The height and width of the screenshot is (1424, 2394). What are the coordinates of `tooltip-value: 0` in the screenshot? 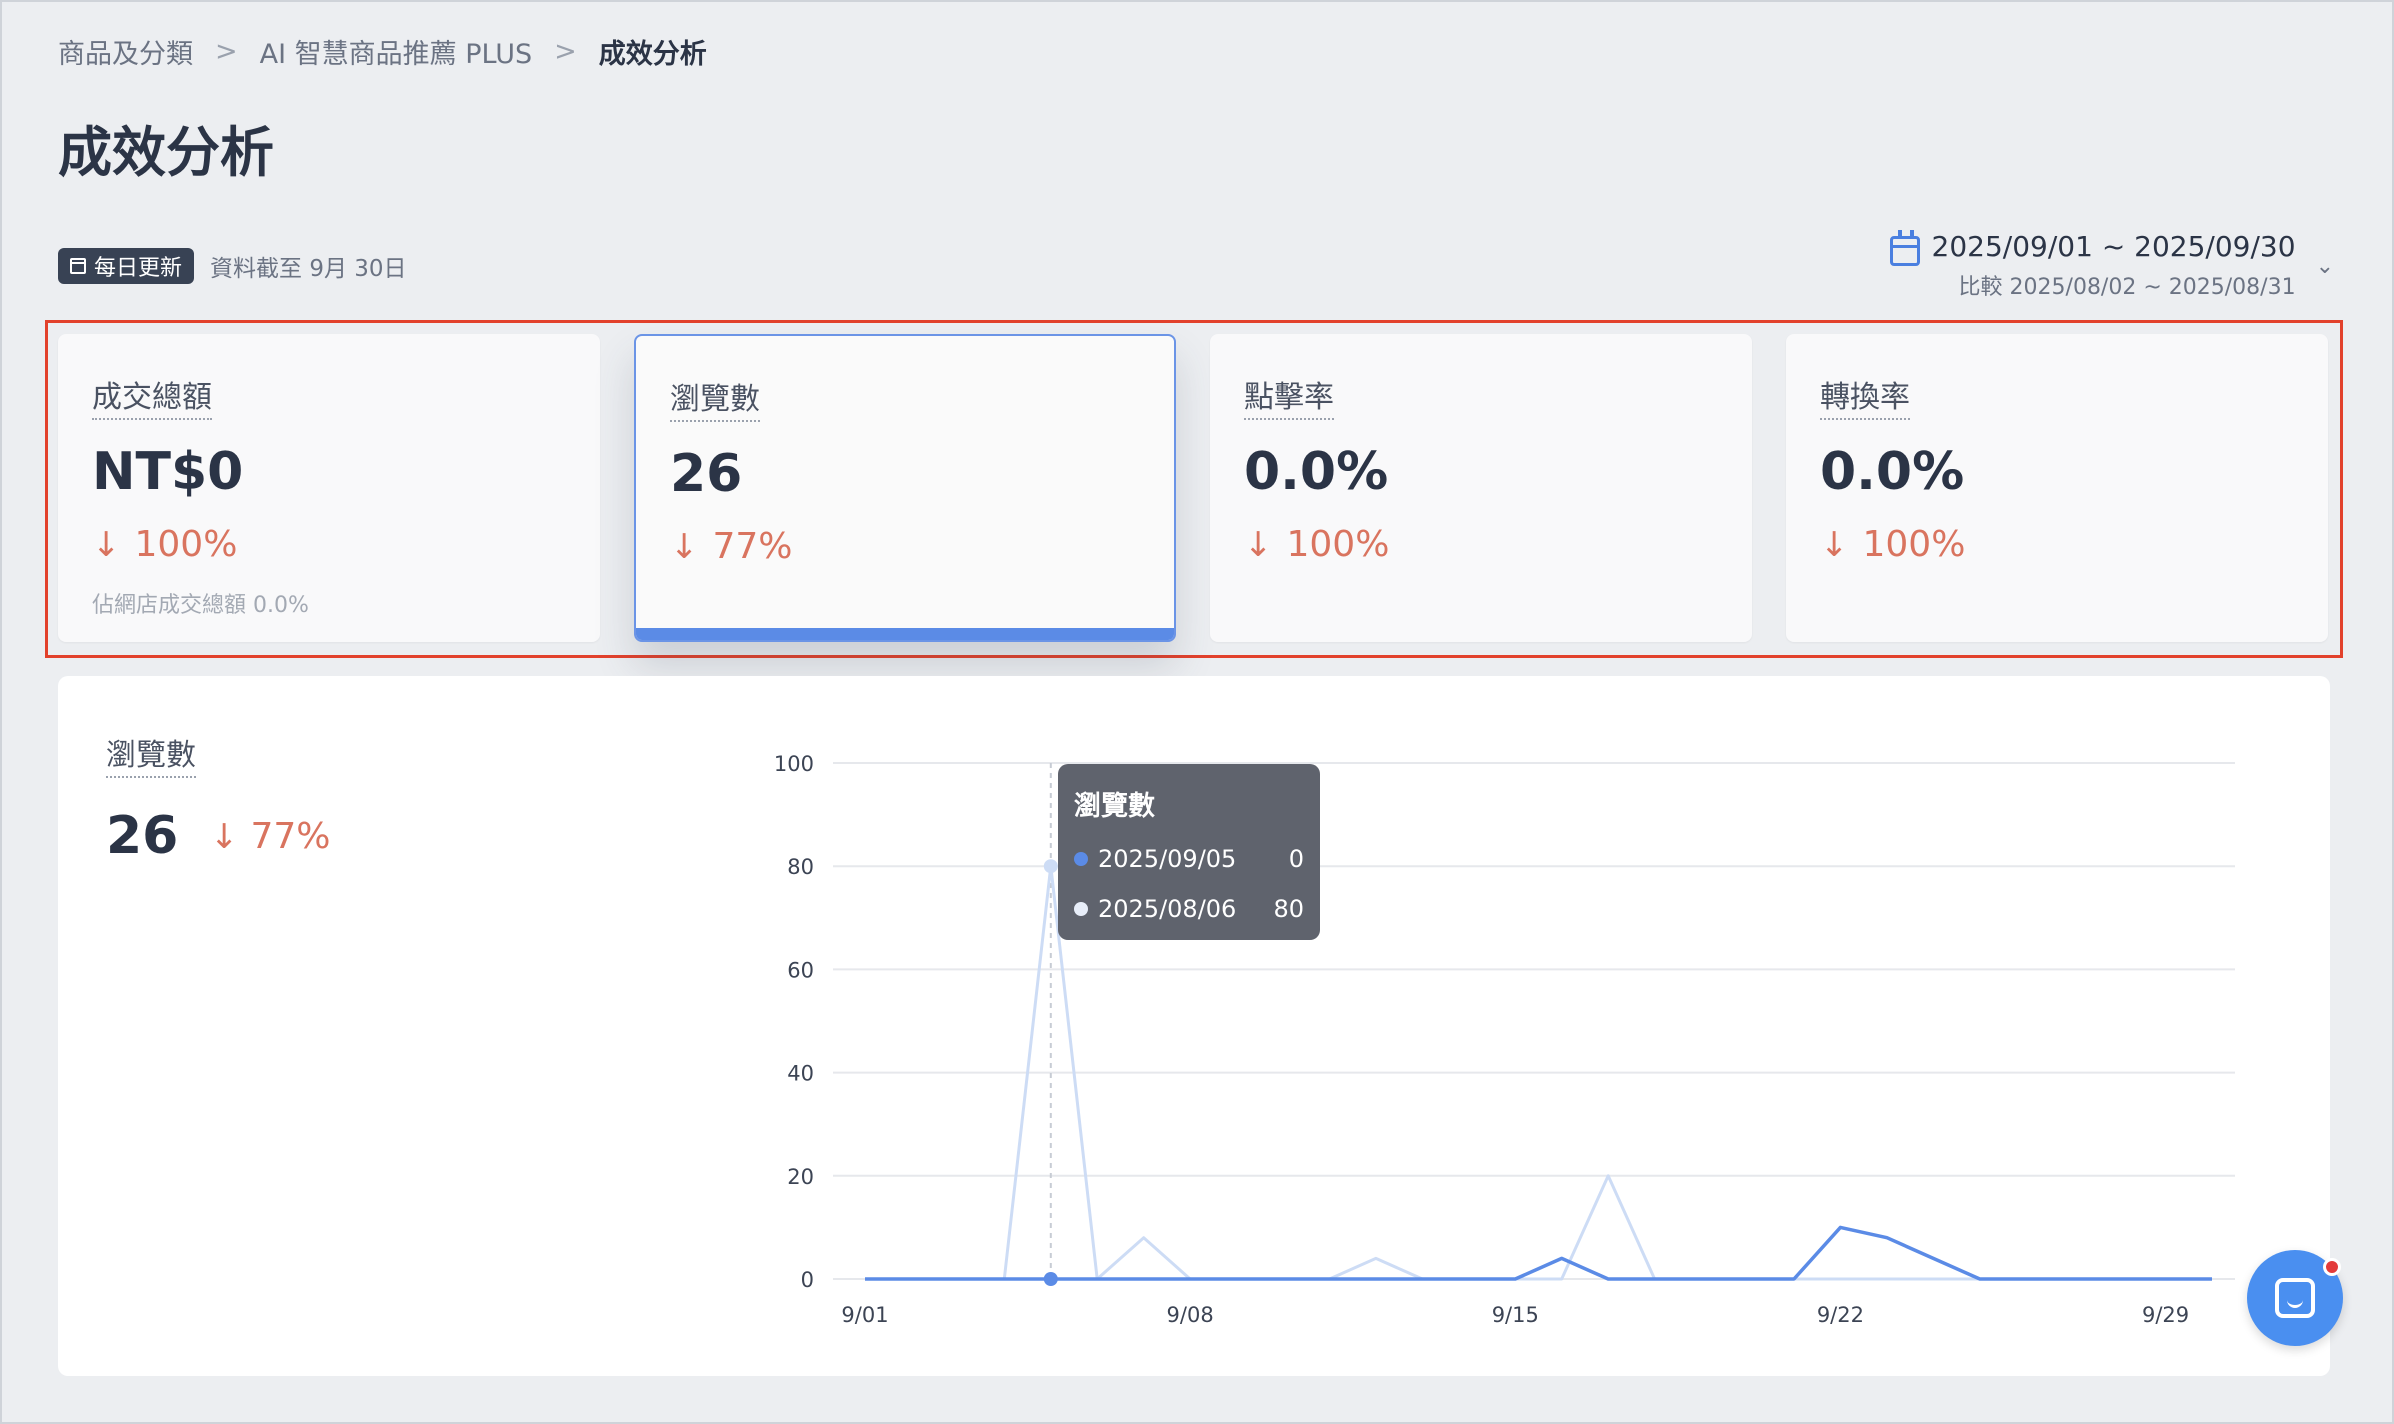 It's located at (1296, 859).